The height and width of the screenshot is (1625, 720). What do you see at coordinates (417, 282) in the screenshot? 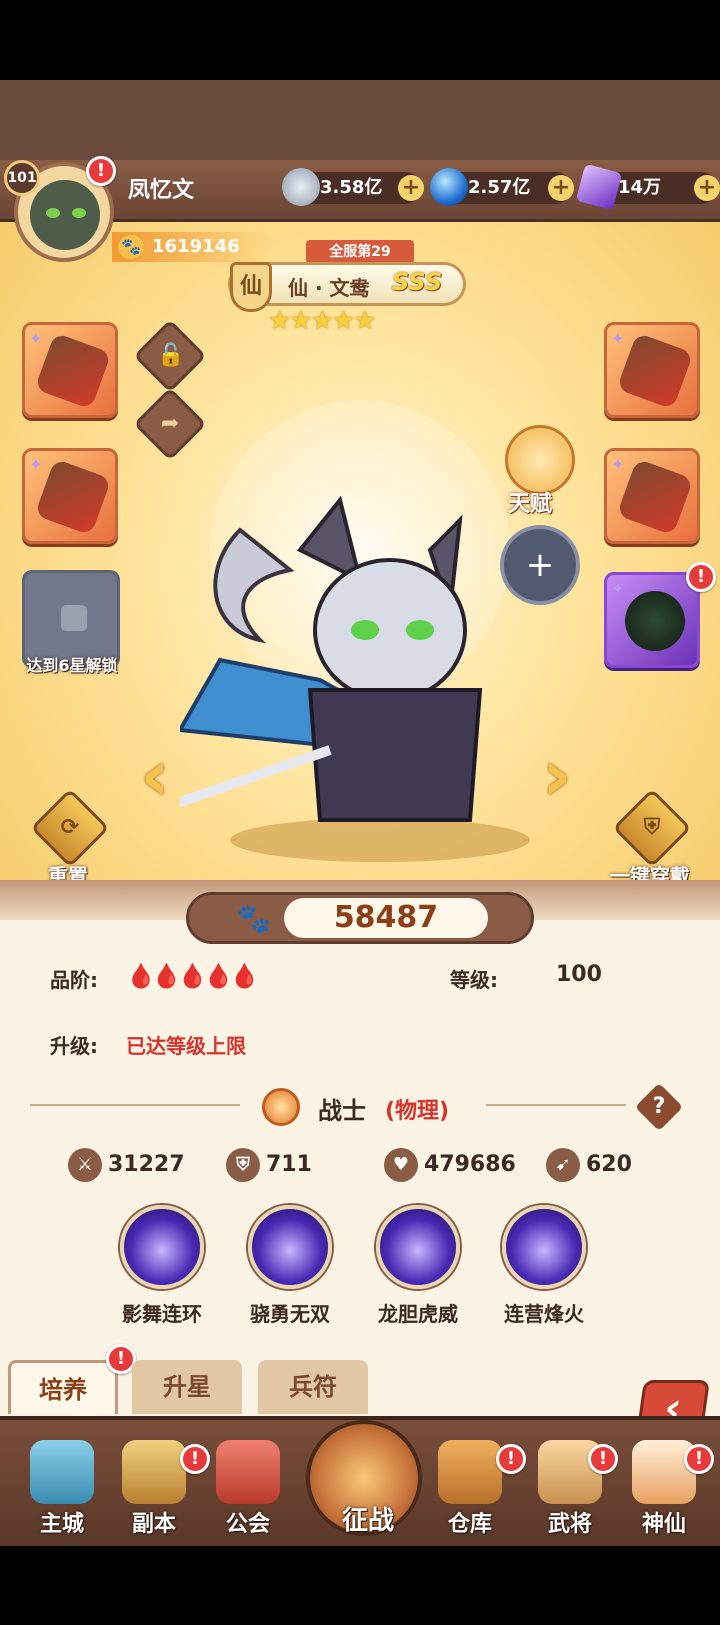
I see `grade-badge: SSS` at bounding box center [417, 282].